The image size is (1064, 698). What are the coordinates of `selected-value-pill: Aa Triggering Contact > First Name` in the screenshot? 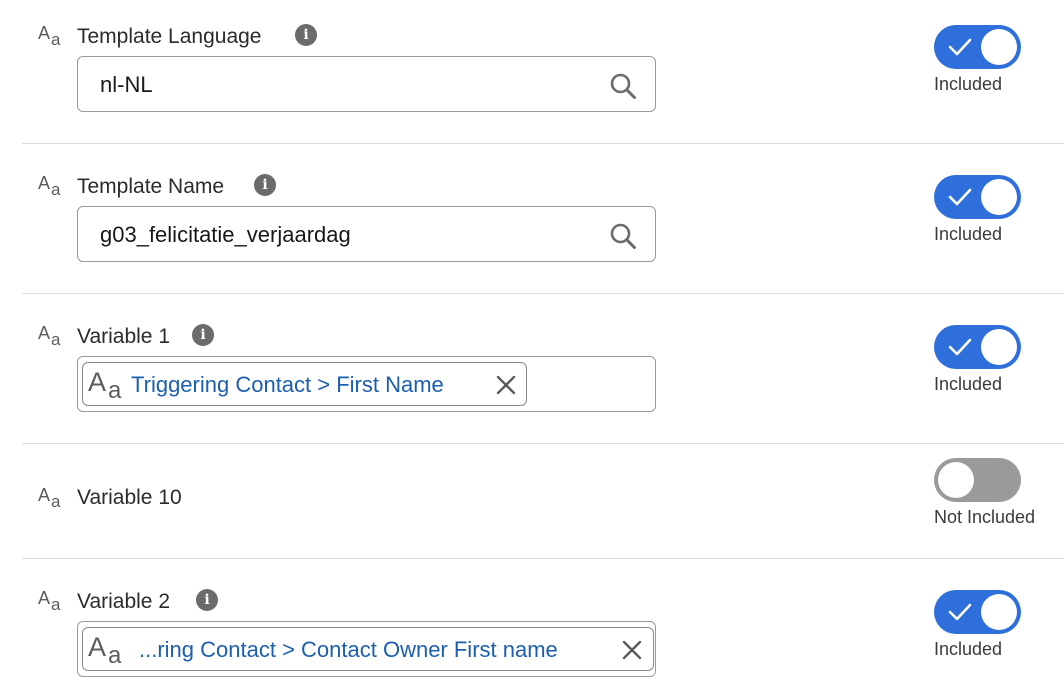 It's located at (304, 384).